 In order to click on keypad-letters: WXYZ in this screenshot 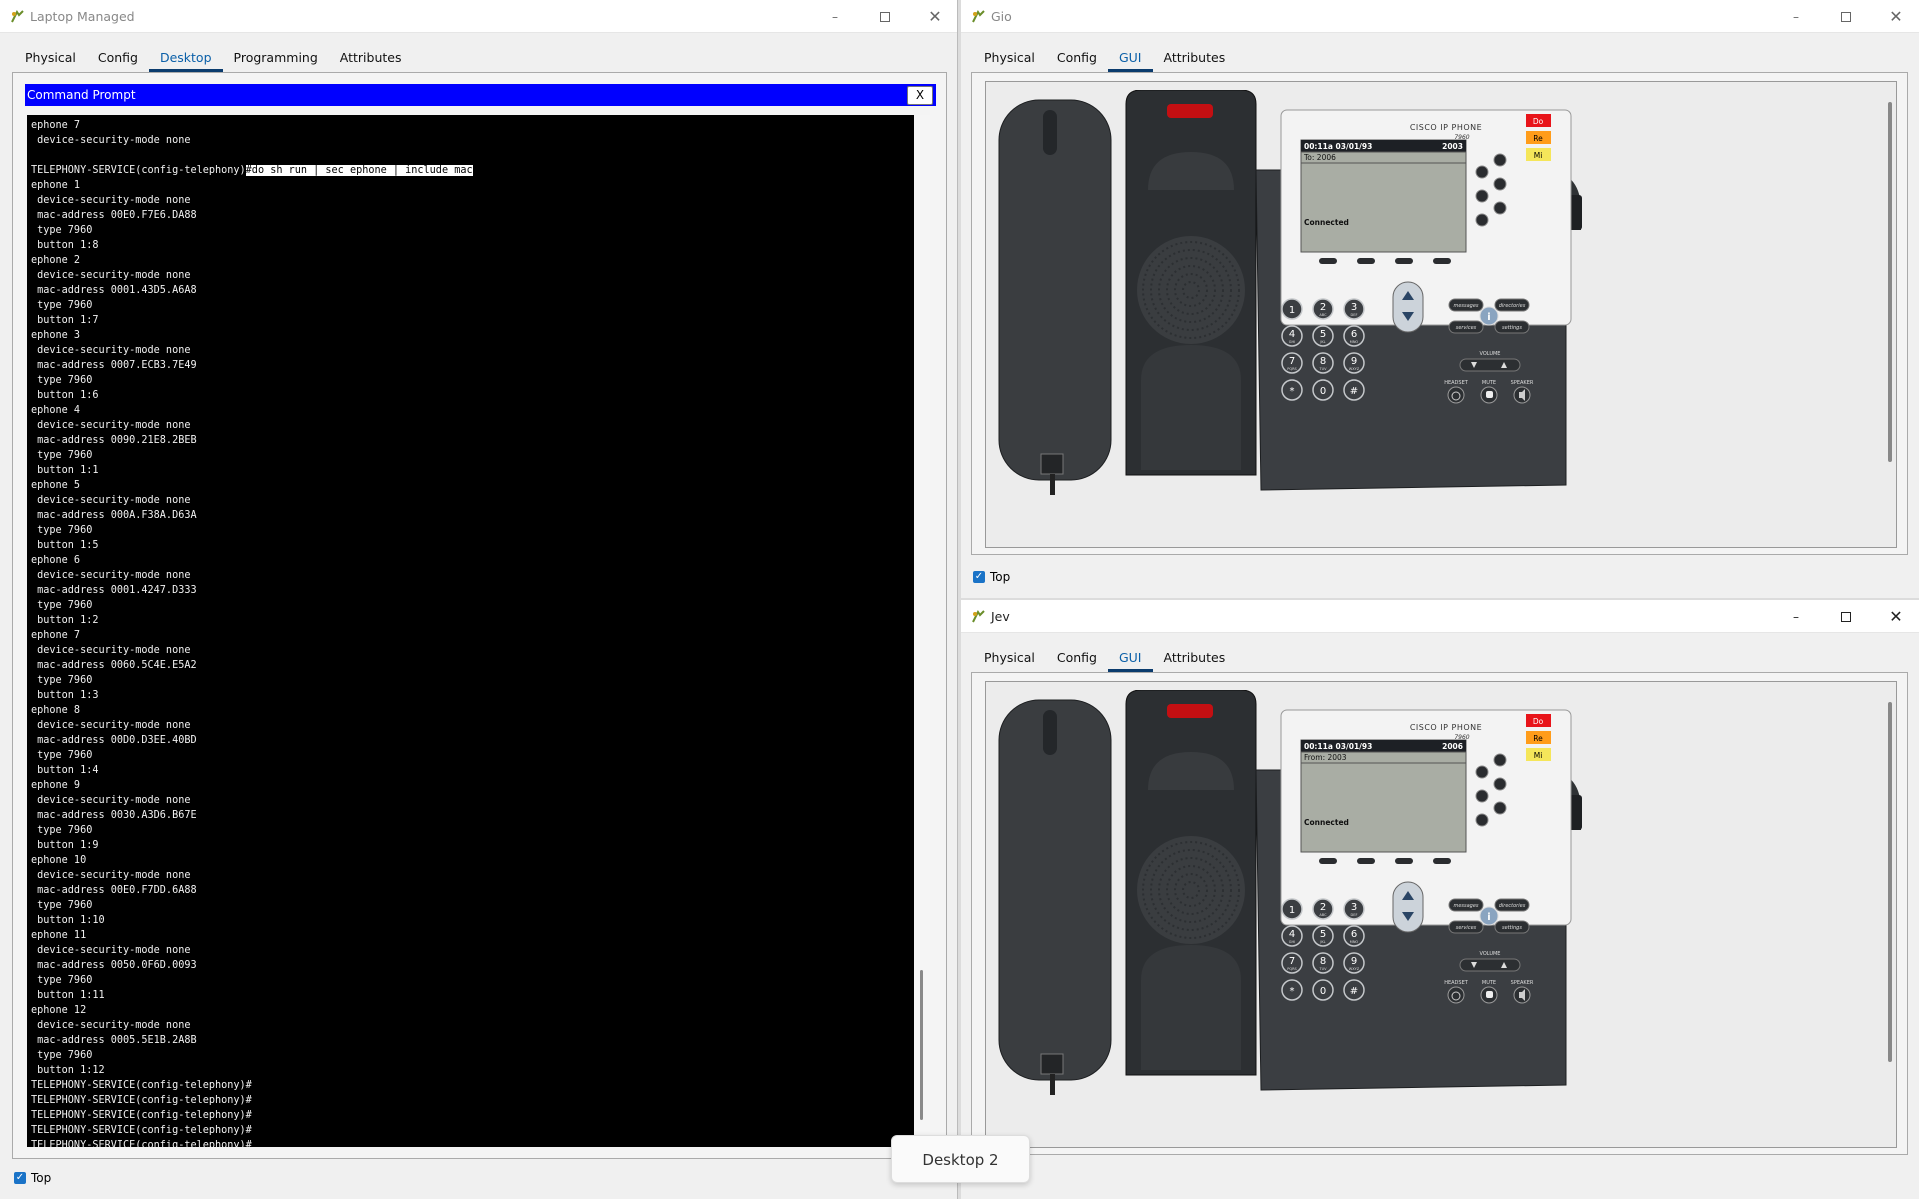, I will do `click(1354, 369)`.